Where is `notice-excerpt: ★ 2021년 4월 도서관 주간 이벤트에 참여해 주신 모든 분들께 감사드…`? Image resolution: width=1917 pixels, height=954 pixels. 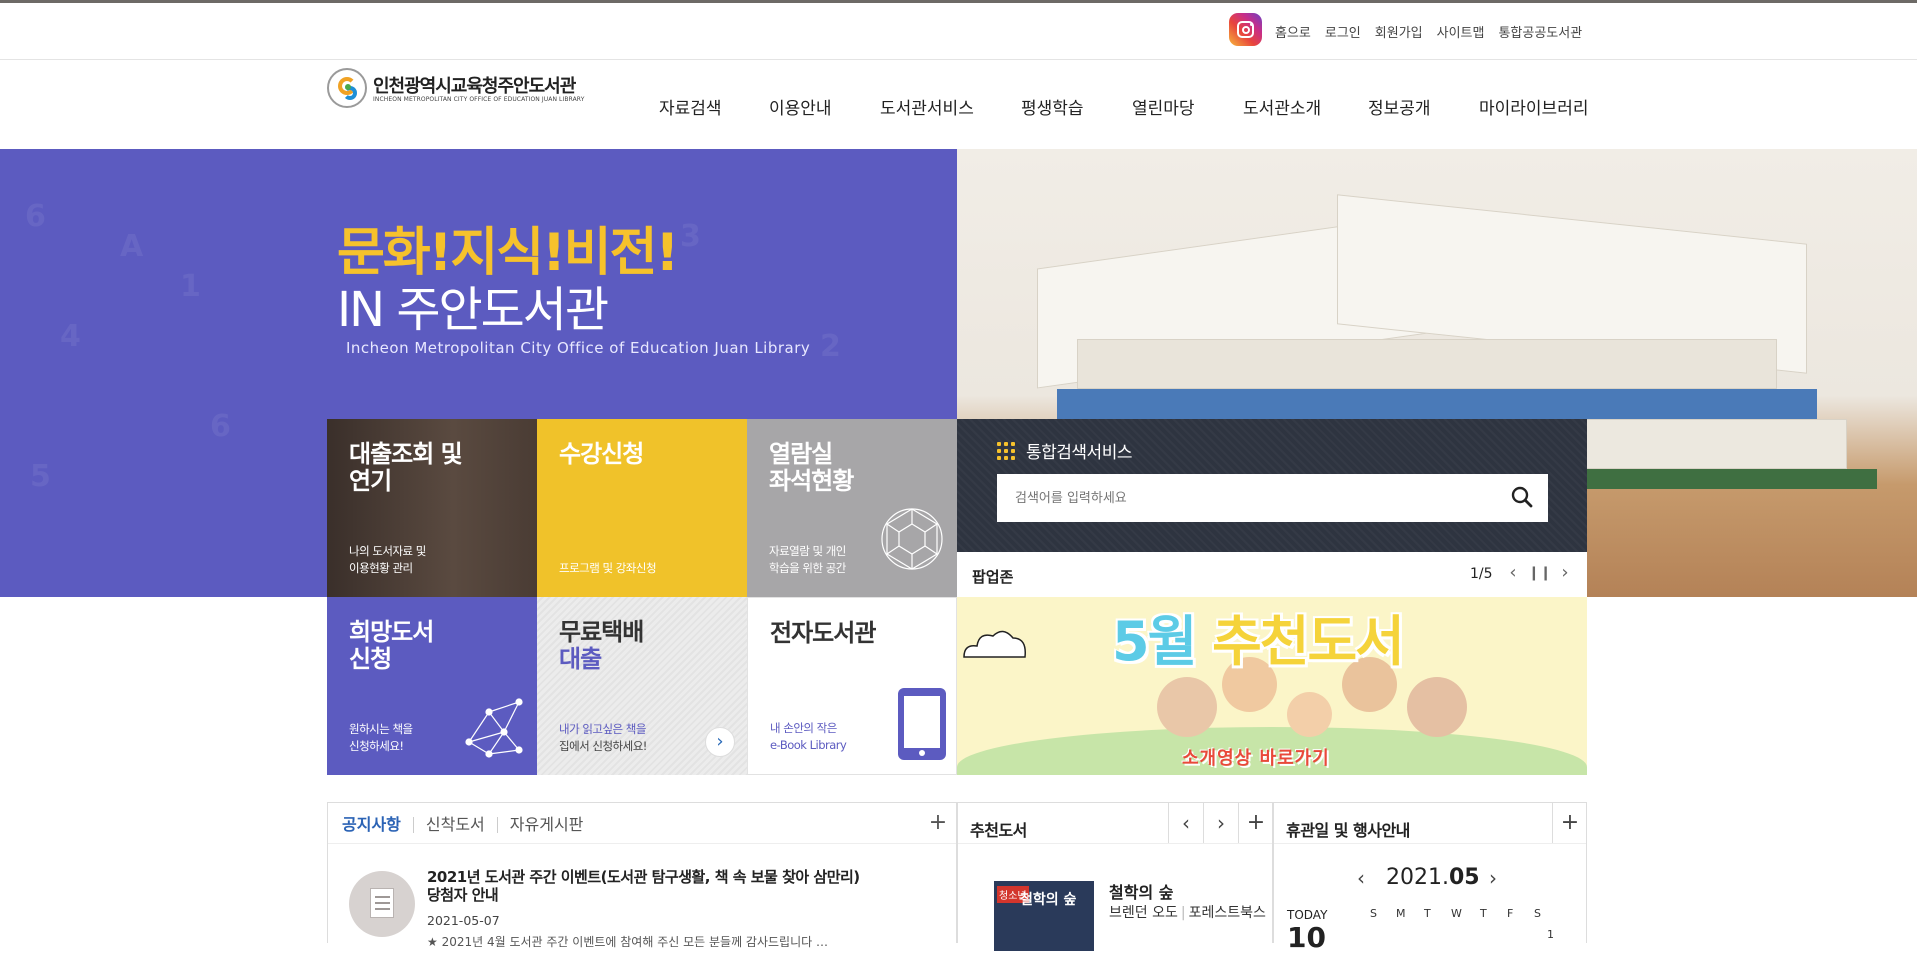 notice-excerpt: ★ 2021년 4월 도서관 주간 이벤트에 참여해 주신 모든 분들께 감사드… is located at coordinates (627, 942).